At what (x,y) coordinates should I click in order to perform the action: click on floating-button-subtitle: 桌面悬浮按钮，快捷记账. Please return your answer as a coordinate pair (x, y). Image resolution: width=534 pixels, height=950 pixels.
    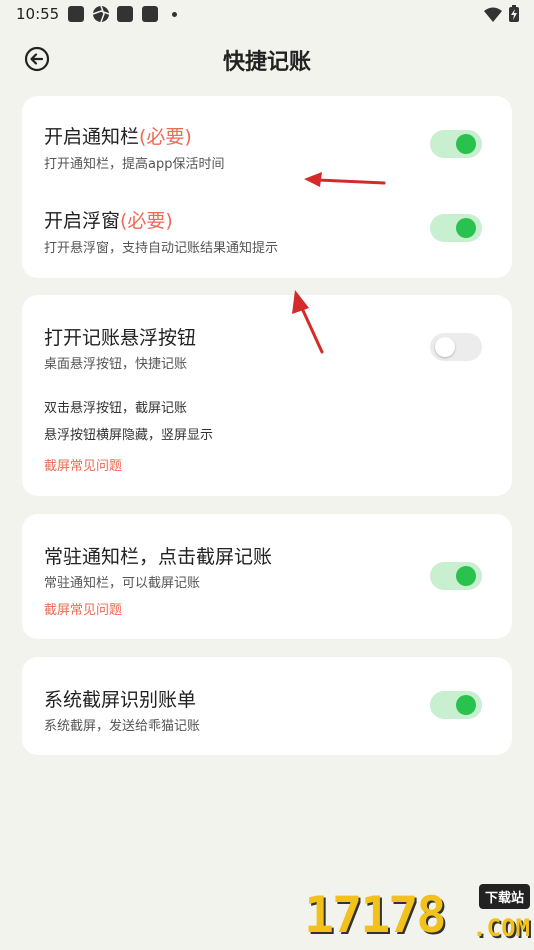
    Looking at the image, I should click on (116, 364).